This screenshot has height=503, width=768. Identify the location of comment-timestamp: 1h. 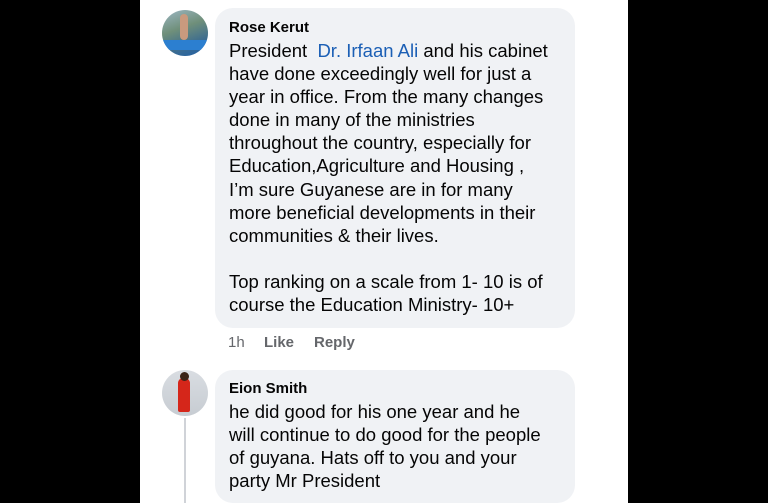
(236, 342).